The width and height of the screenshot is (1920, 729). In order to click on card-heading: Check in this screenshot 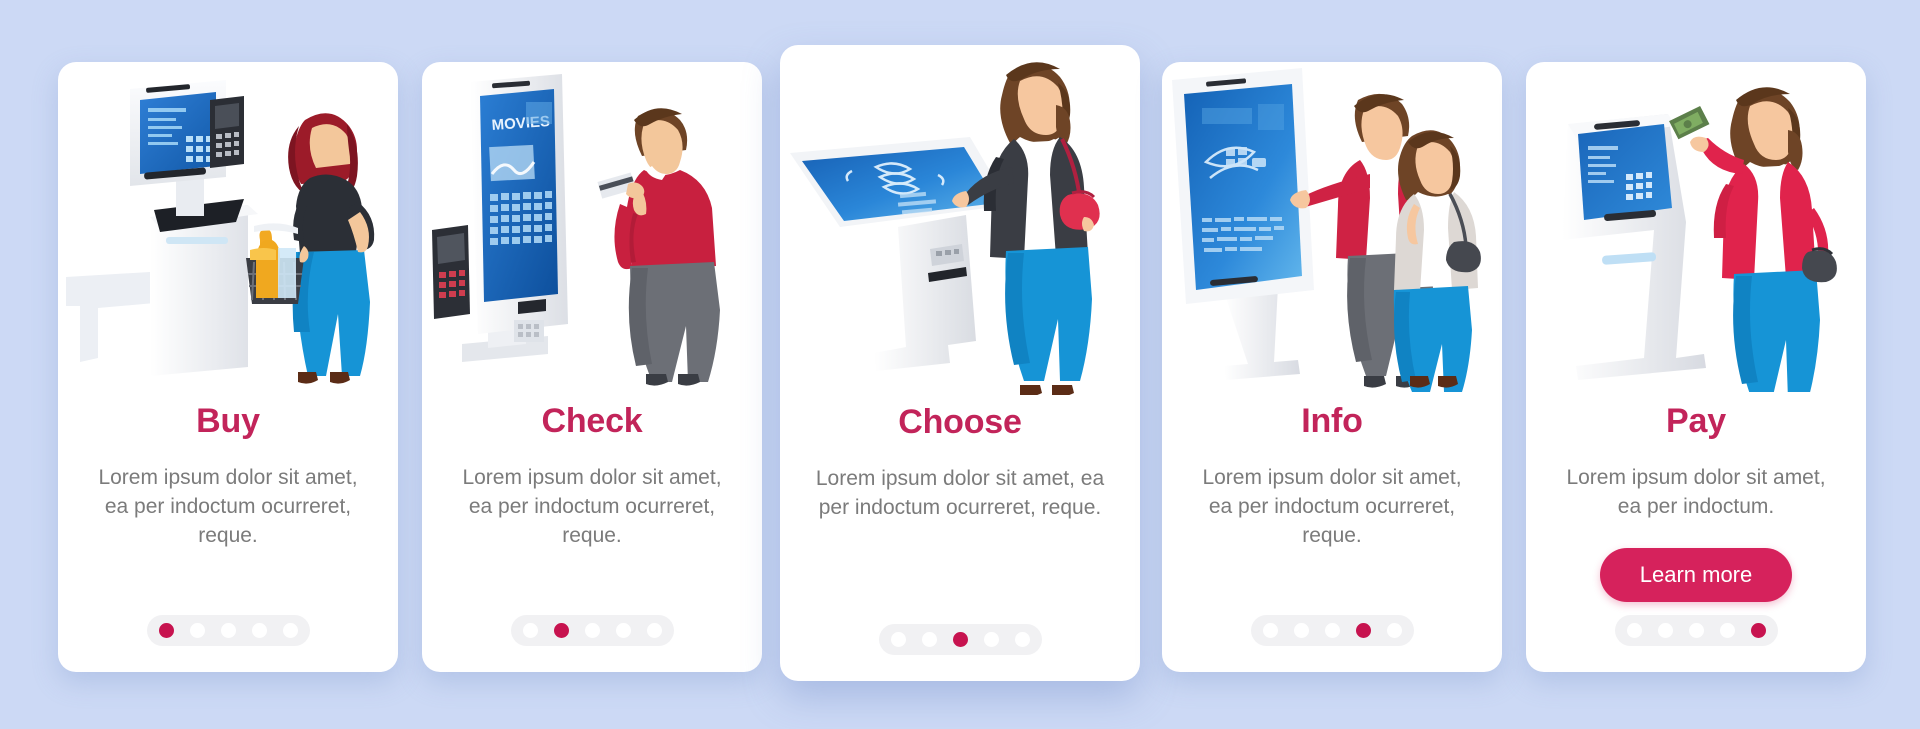, I will do `click(592, 421)`.